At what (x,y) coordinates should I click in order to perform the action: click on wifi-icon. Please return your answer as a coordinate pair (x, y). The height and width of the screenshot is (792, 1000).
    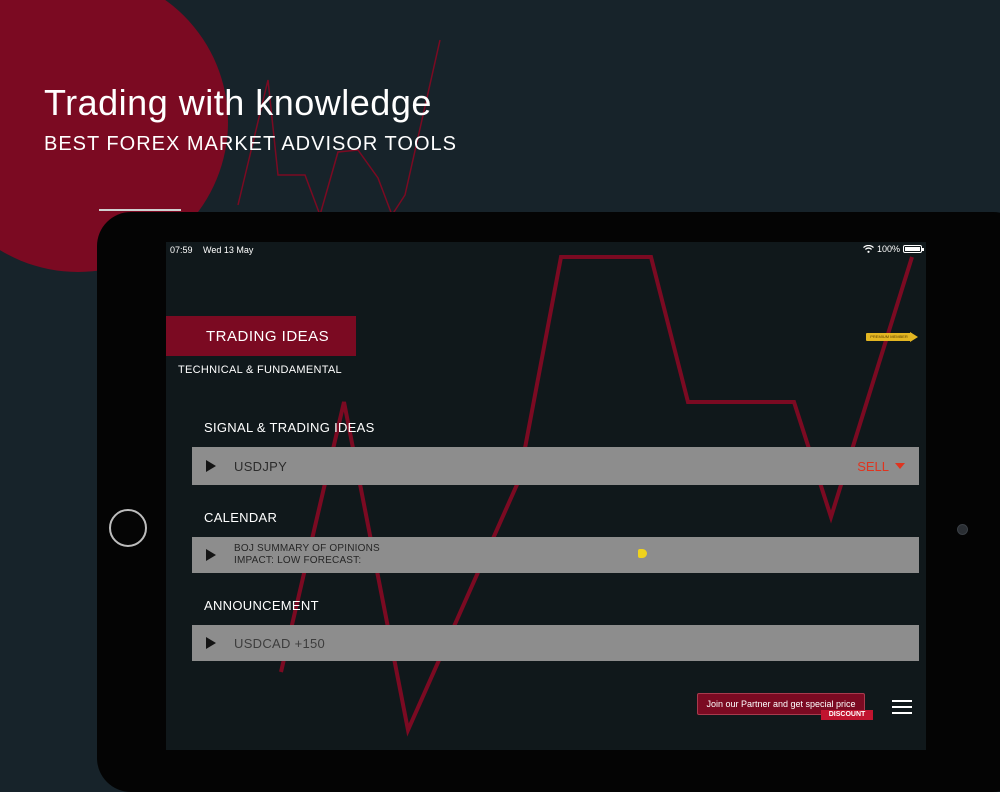
    Looking at the image, I should click on (868, 249).